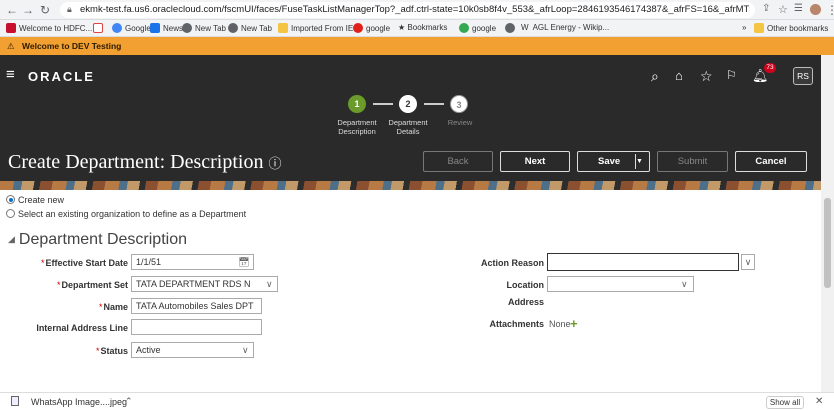  What do you see at coordinates (417, 401) in the screenshot?
I see `downloads-bar: WhatsApp Image....jpeg ⌃ Show all ✕` at bounding box center [417, 401].